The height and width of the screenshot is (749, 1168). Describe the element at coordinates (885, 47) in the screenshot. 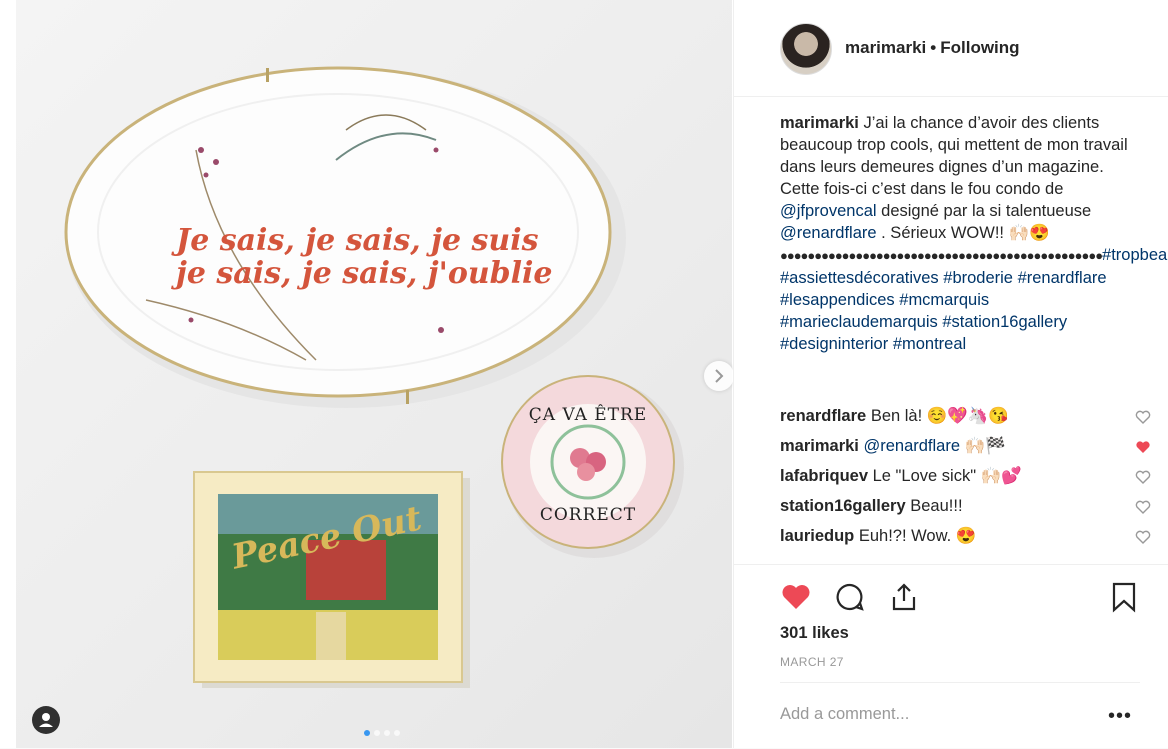

I see `post-username: marimarki` at that location.